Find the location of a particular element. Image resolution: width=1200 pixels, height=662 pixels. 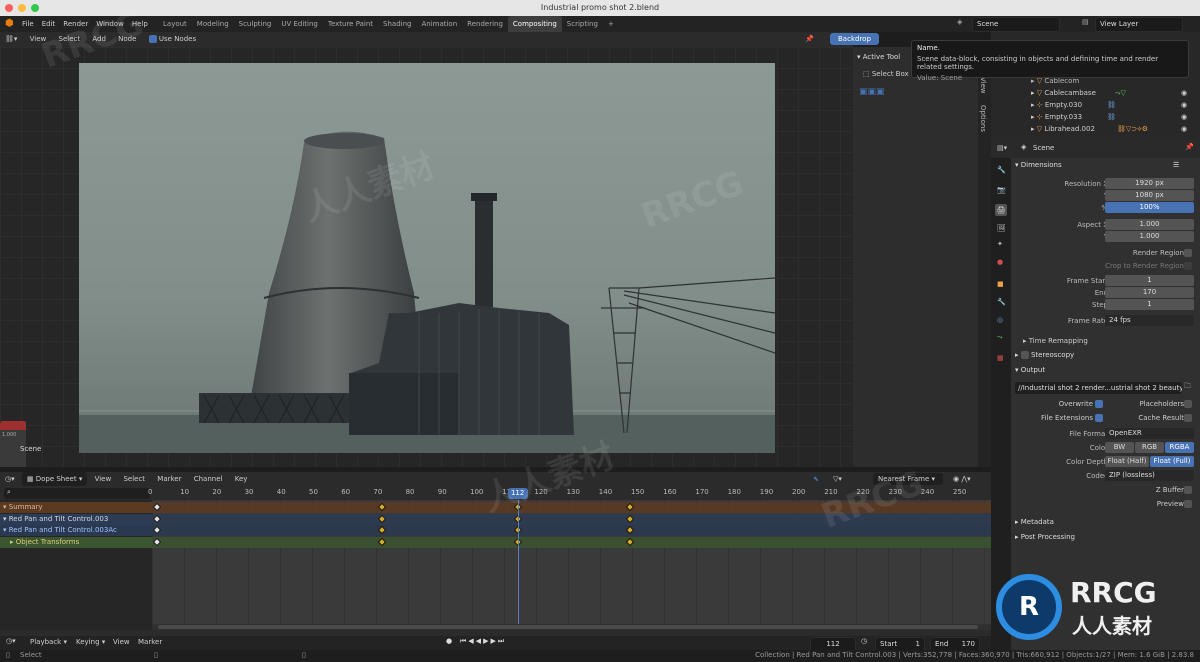

tab-rendering: Rendering is located at coordinates (485, 24).